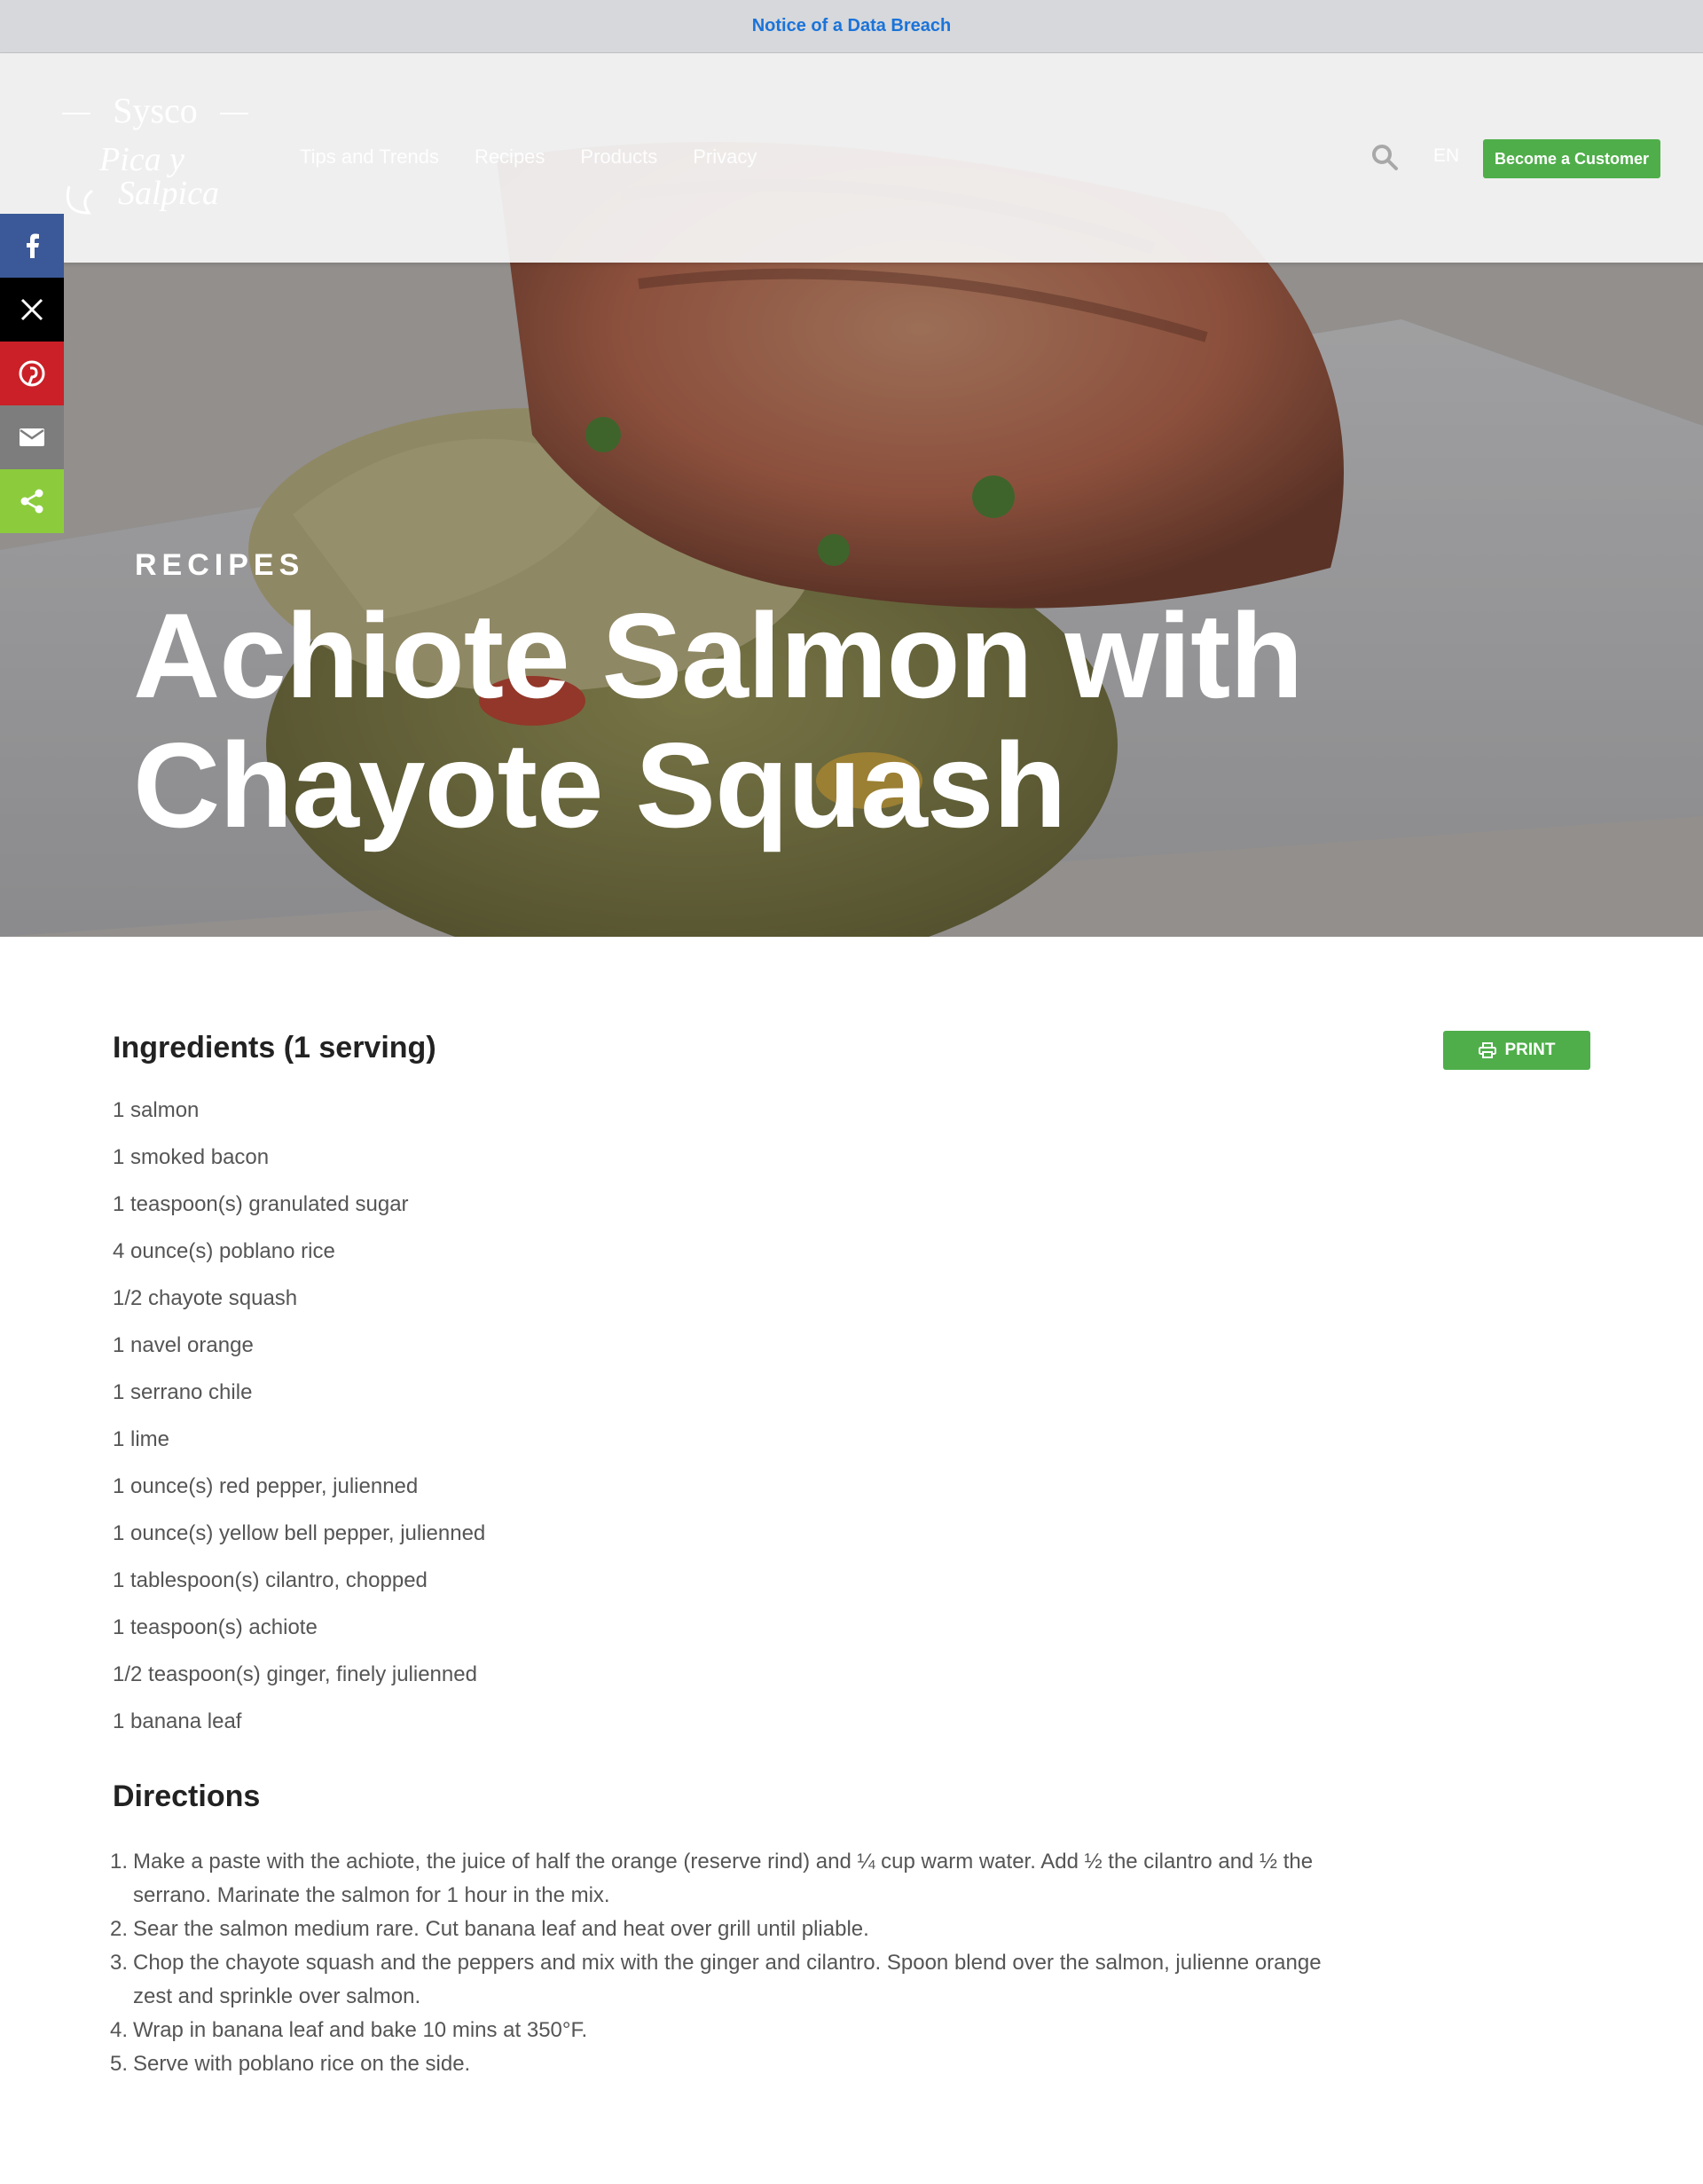 The image size is (1703, 2184). Describe the element at coordinates (1487, 1050) in the screenshot. I see `printer-icon` at that location.